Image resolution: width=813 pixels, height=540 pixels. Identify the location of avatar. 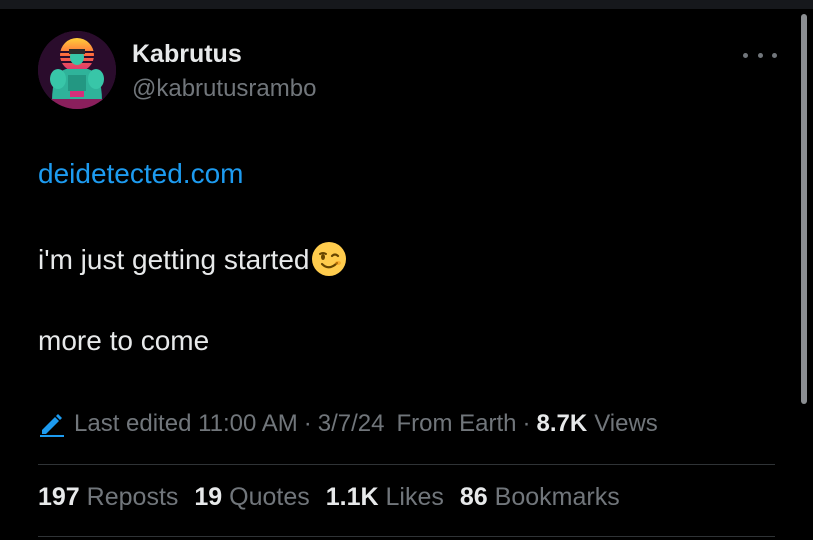
(77, 70).